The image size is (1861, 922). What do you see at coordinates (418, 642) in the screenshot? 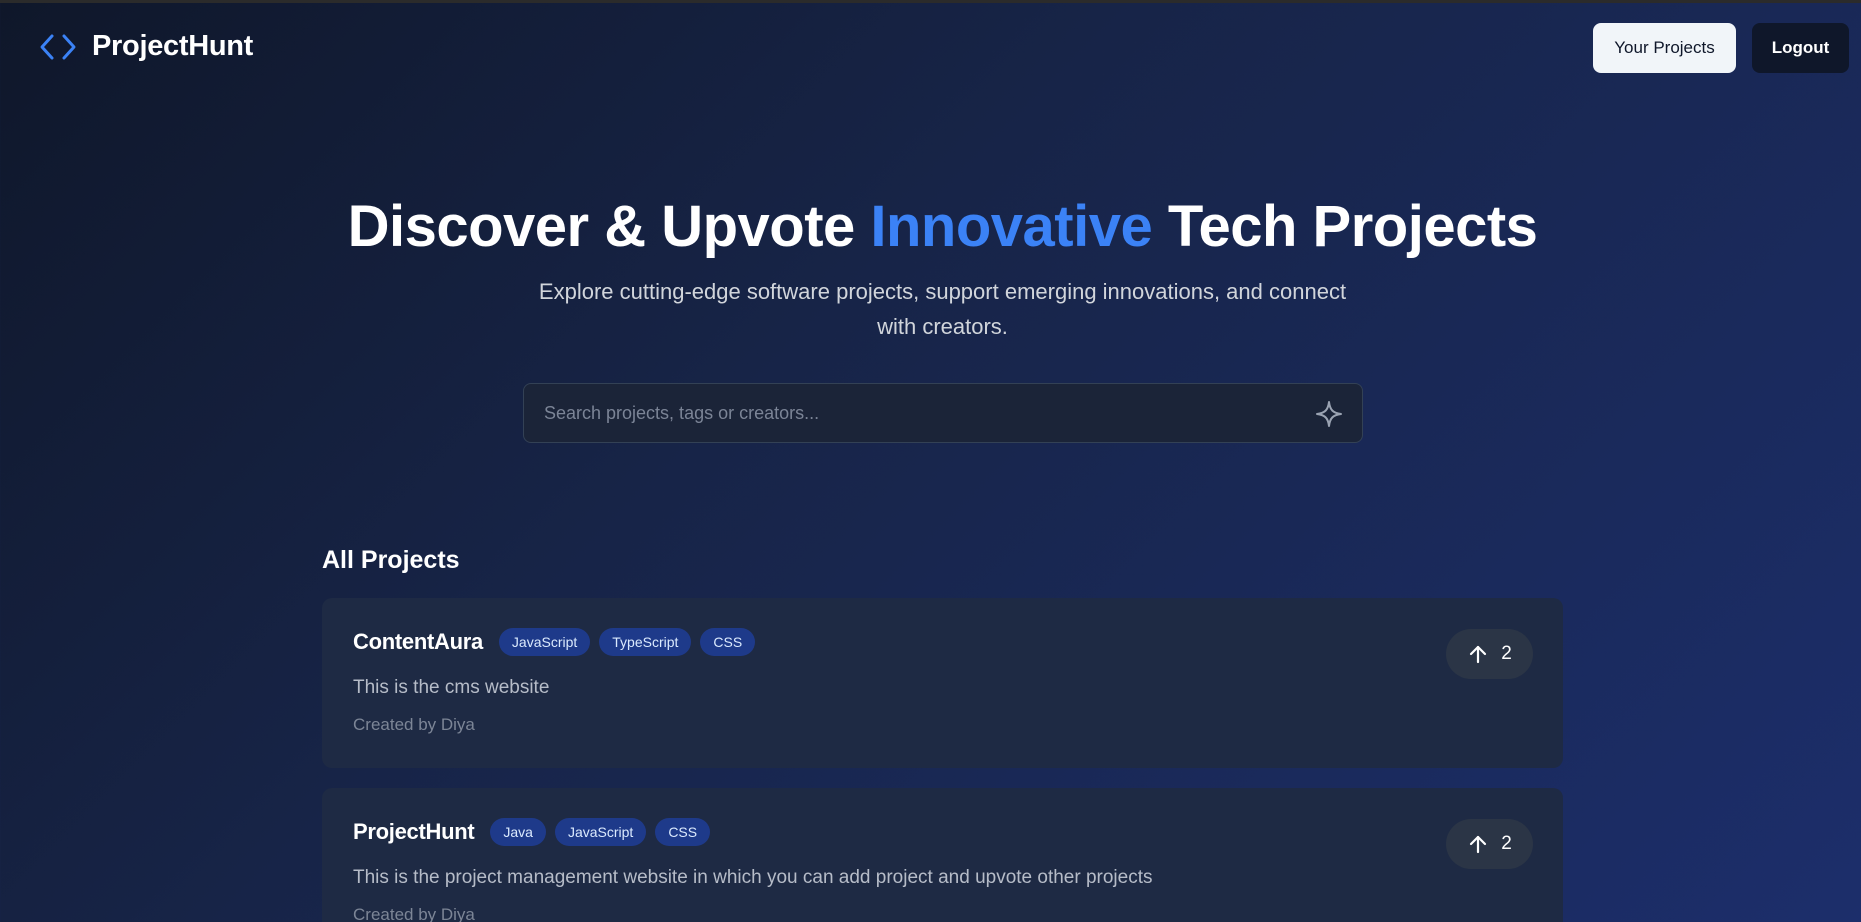
I see `project-title: ContentAura` at bounding box center [418, 642].